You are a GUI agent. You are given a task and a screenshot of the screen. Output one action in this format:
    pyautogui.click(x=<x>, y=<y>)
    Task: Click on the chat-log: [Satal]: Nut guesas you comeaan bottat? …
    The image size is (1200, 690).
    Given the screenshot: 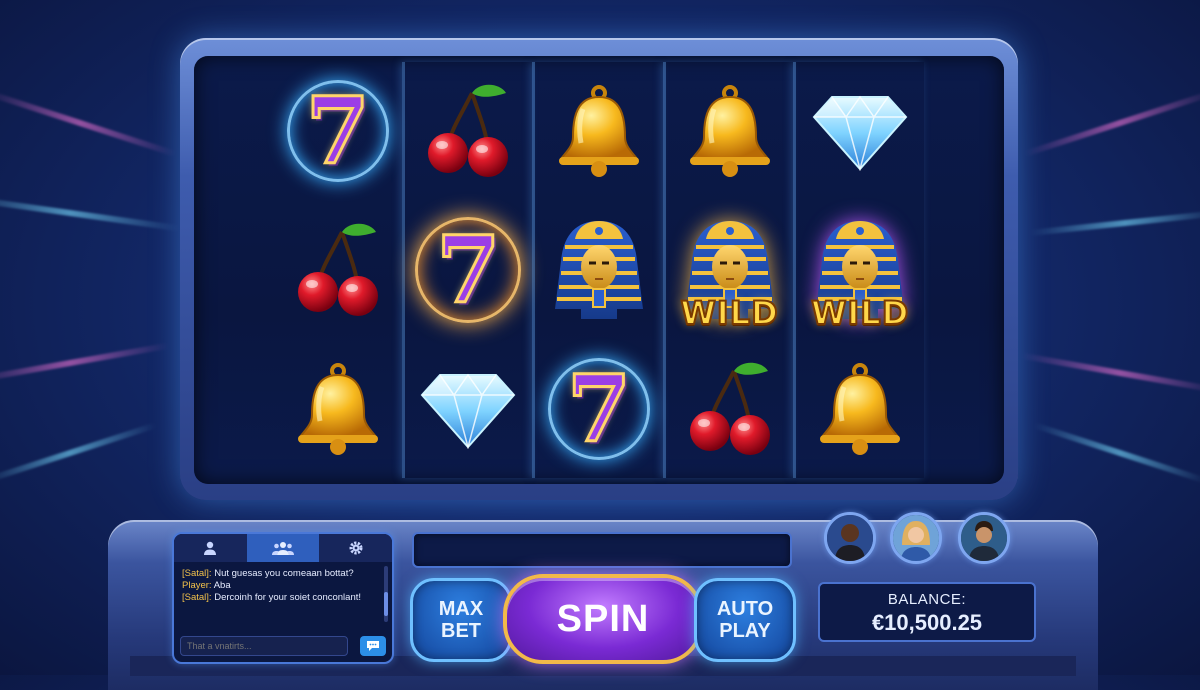 What is the action you would take?
    pyautogui.click(x=283, y=597)
    